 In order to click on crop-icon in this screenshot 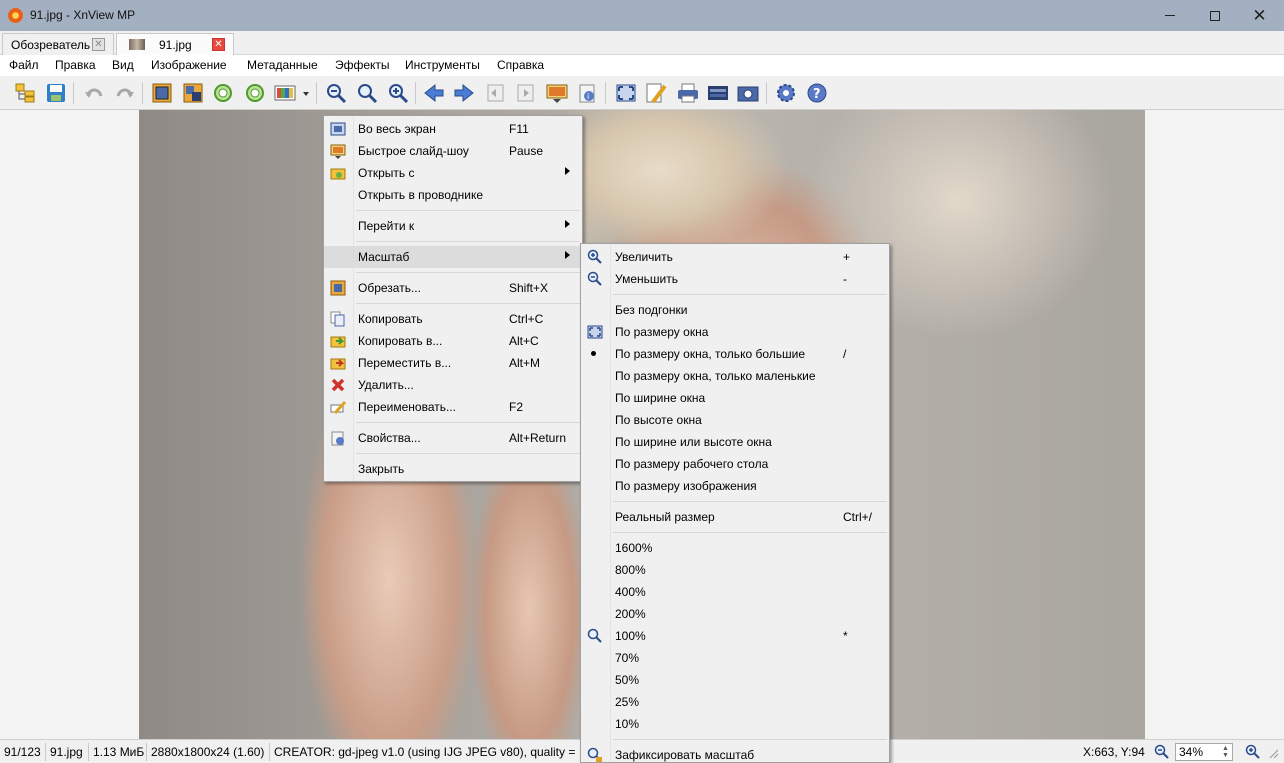, I will do `click(162, 93)`.